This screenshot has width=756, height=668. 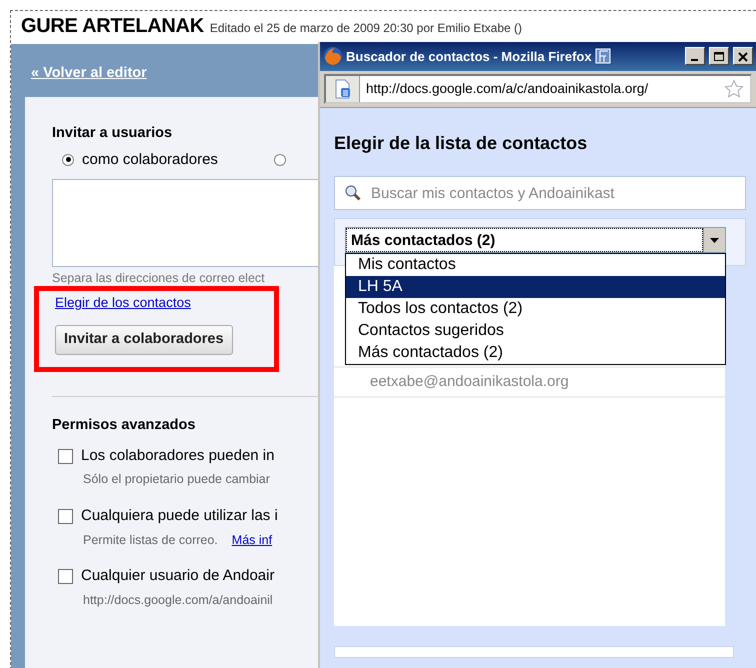 What do you see at coordinates (602, 56) in the screenshot?
I see `window-icon` at bounding box center [602, 56].